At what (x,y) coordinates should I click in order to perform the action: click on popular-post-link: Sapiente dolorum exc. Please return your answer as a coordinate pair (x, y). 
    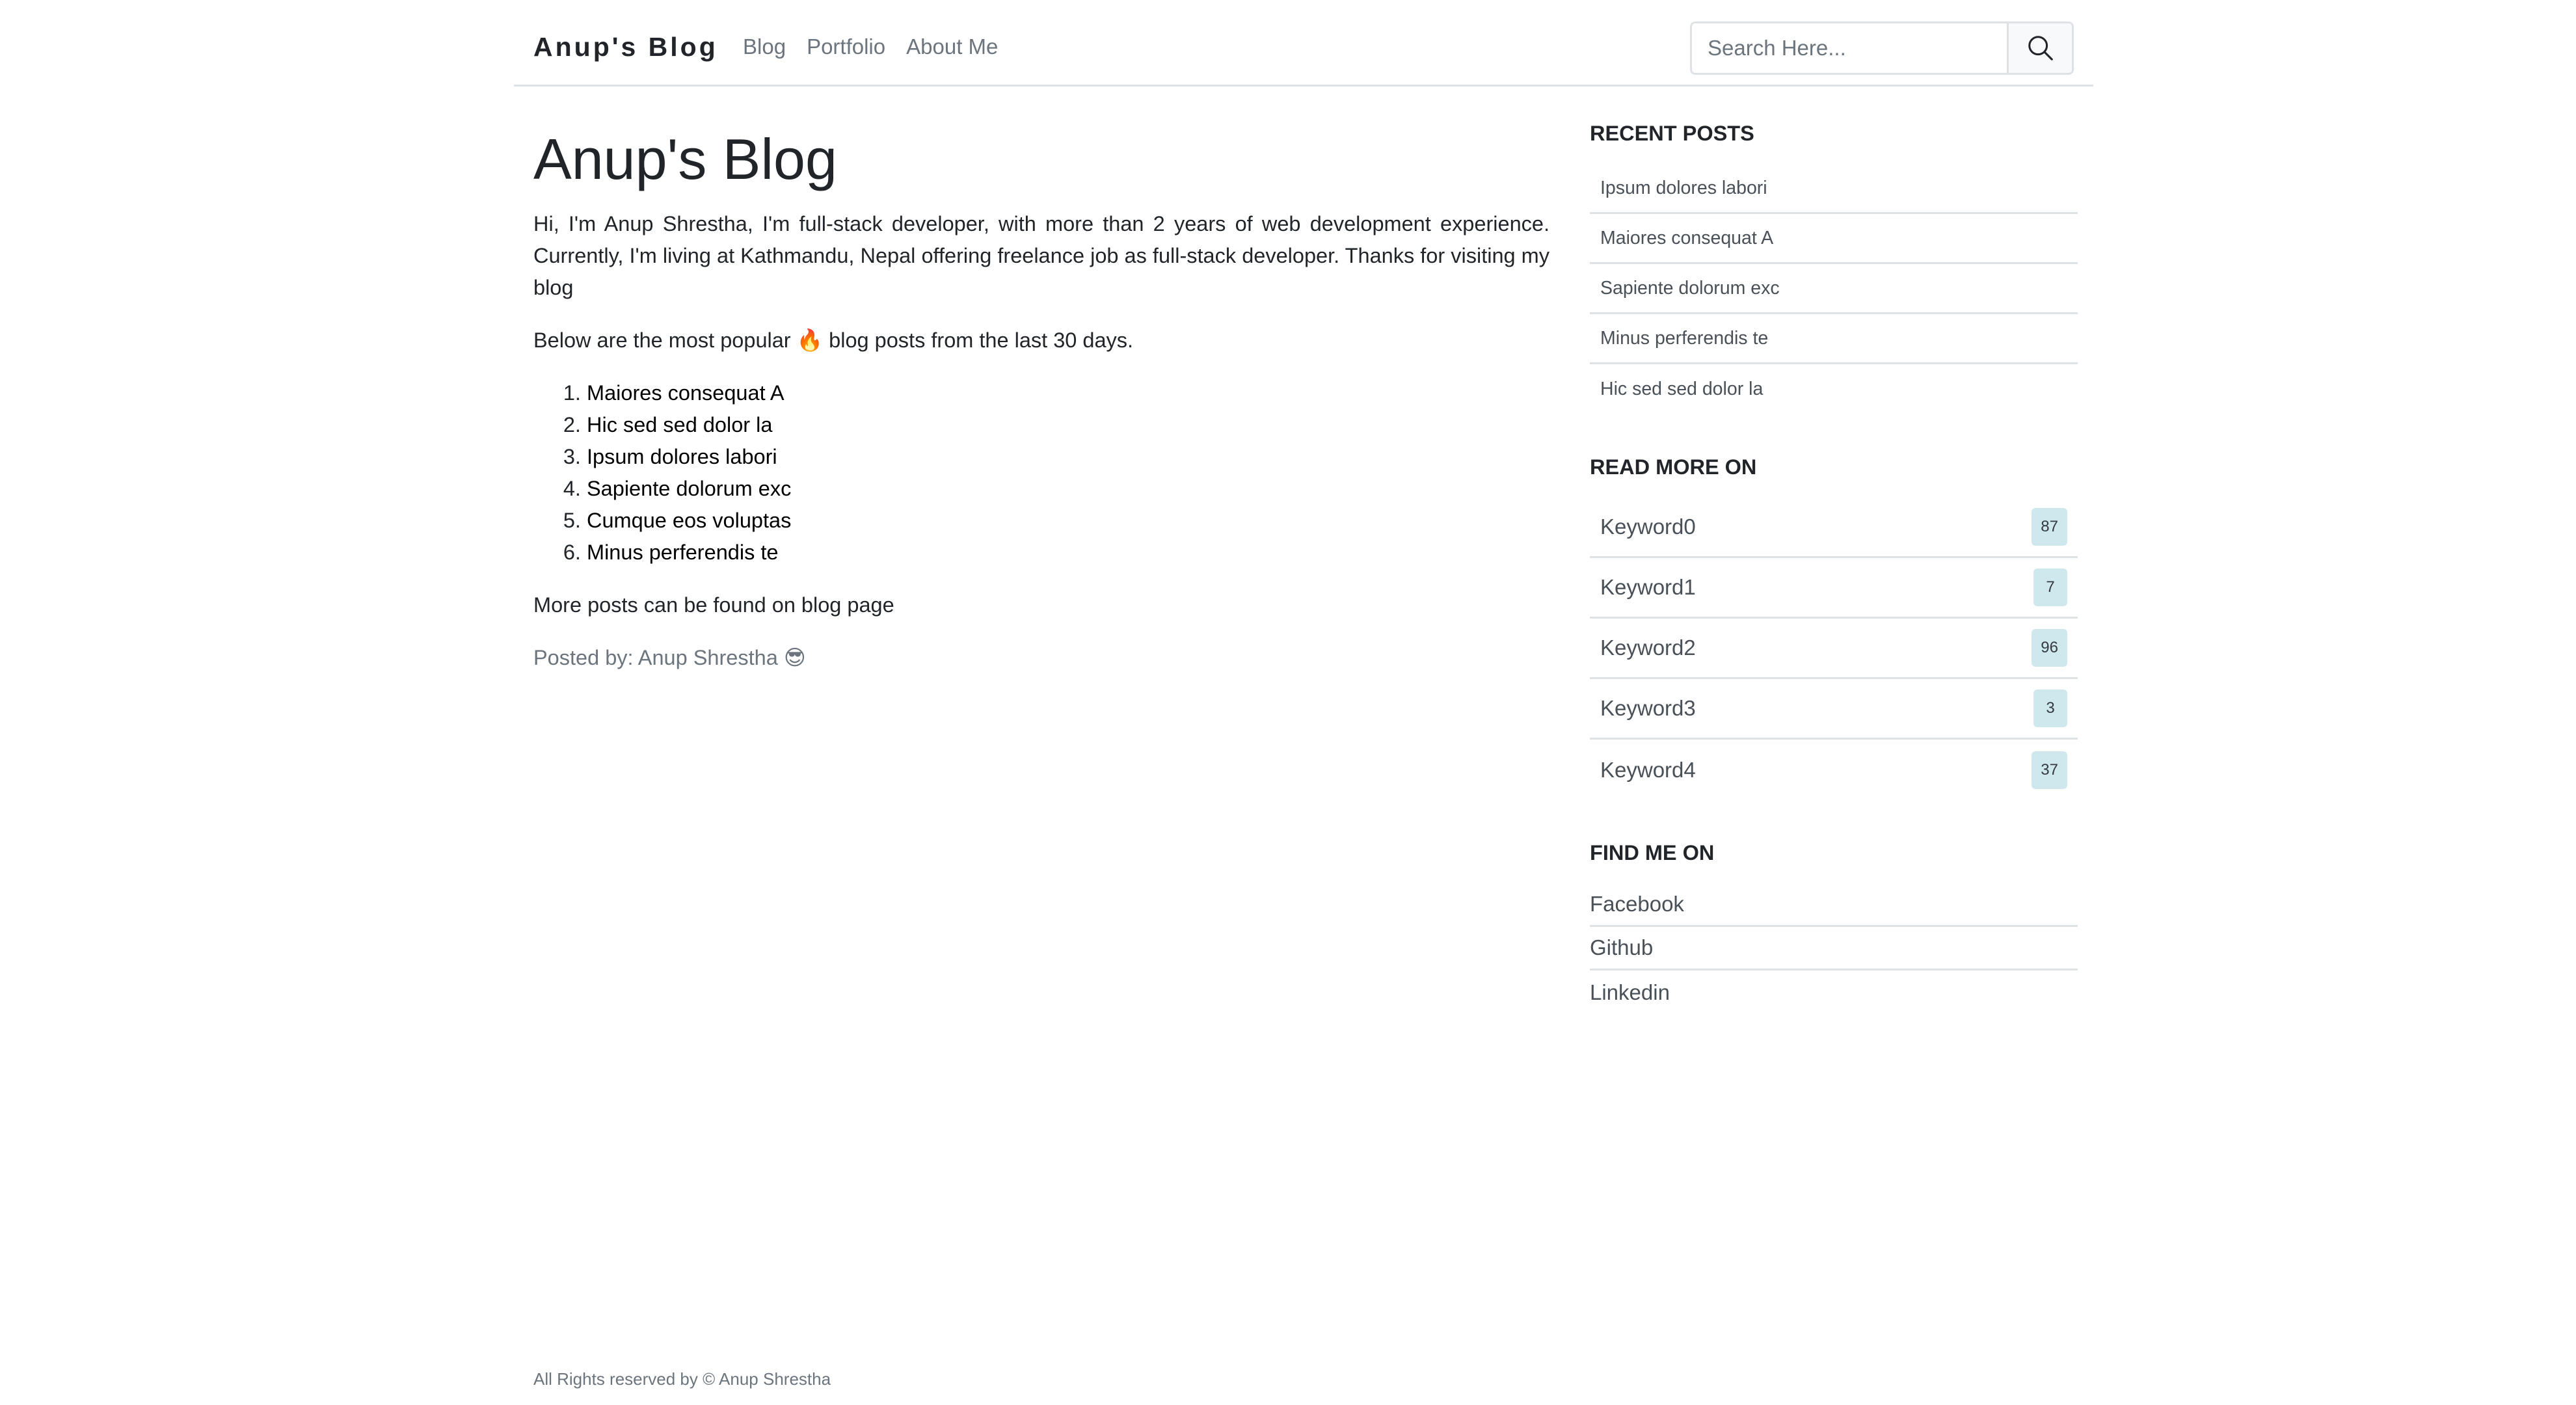
    Looking at the image, I should click on (689, 488).